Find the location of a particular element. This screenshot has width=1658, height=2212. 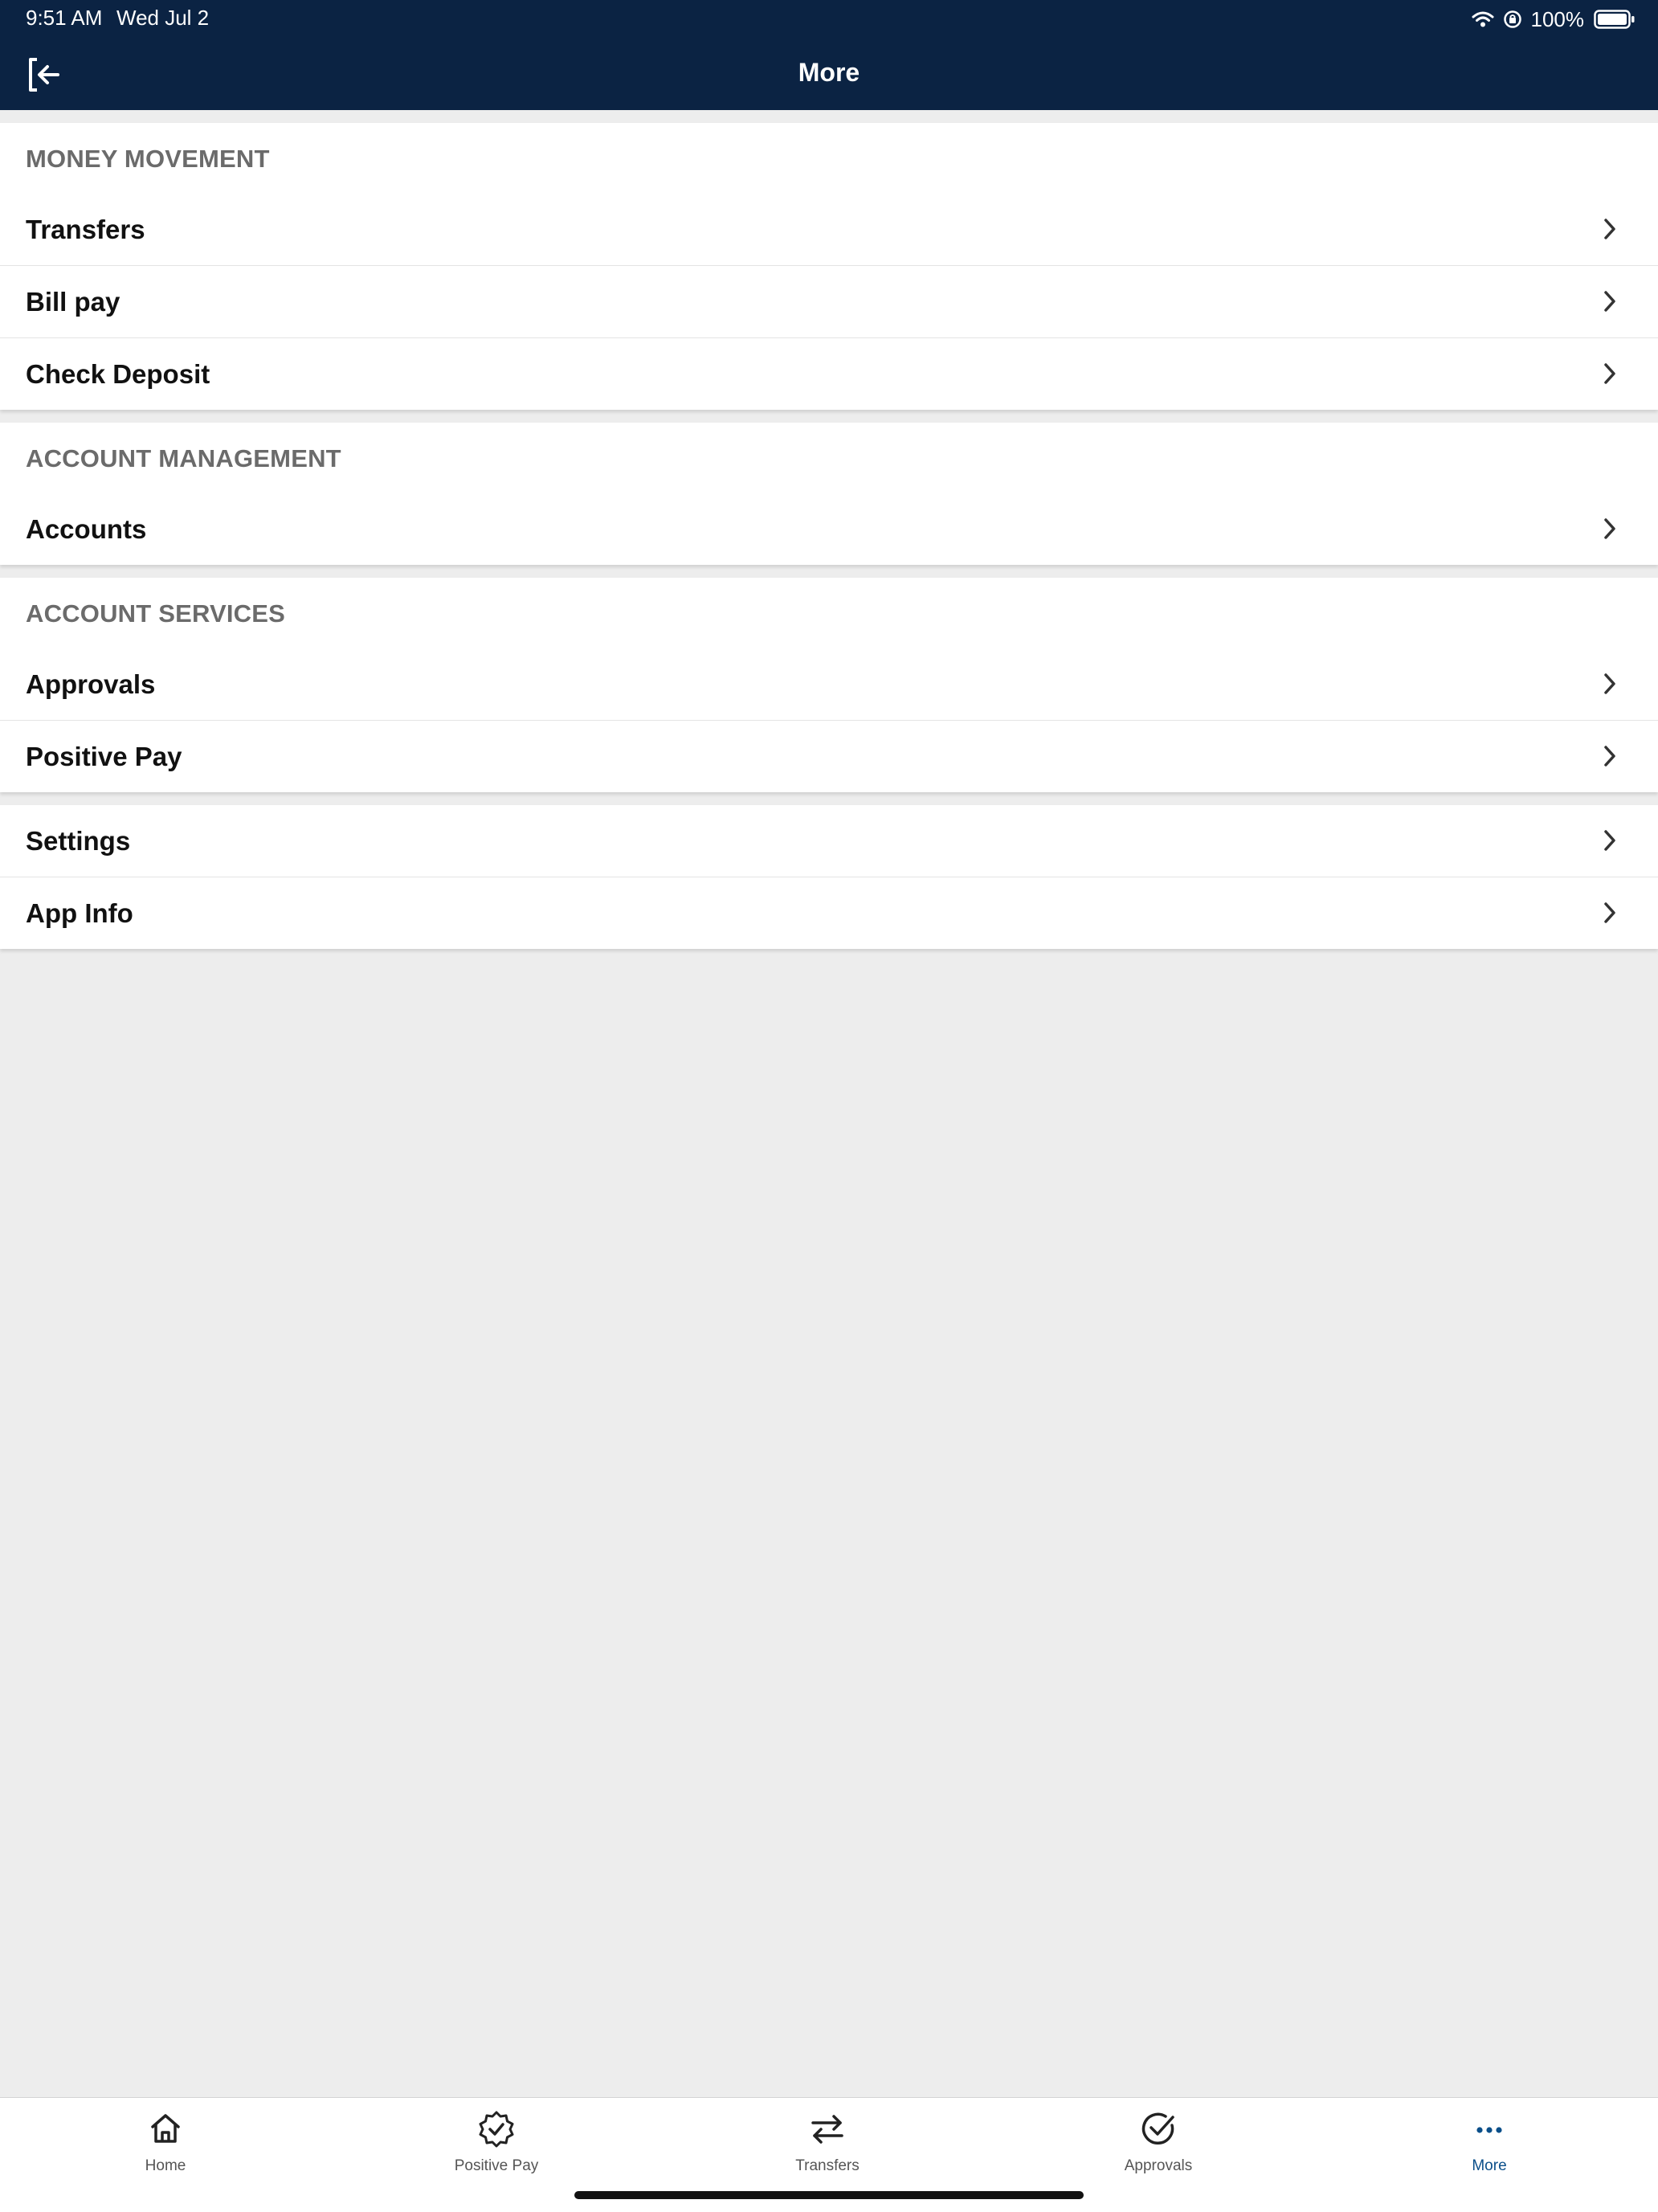

tab-positive-pay: Positive Pay is located at coordinates (496, 2142).